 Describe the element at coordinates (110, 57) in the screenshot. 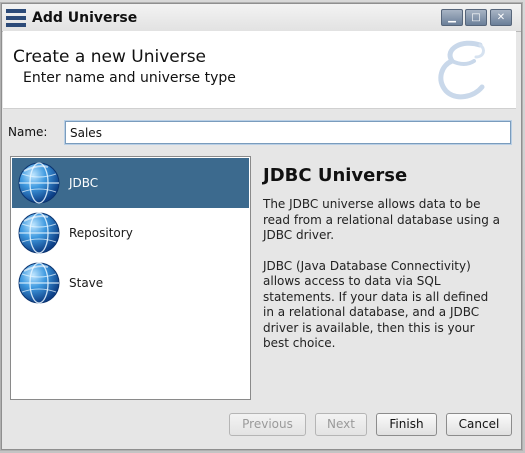

I see `wizard-title: Create a new Universe` at that location.